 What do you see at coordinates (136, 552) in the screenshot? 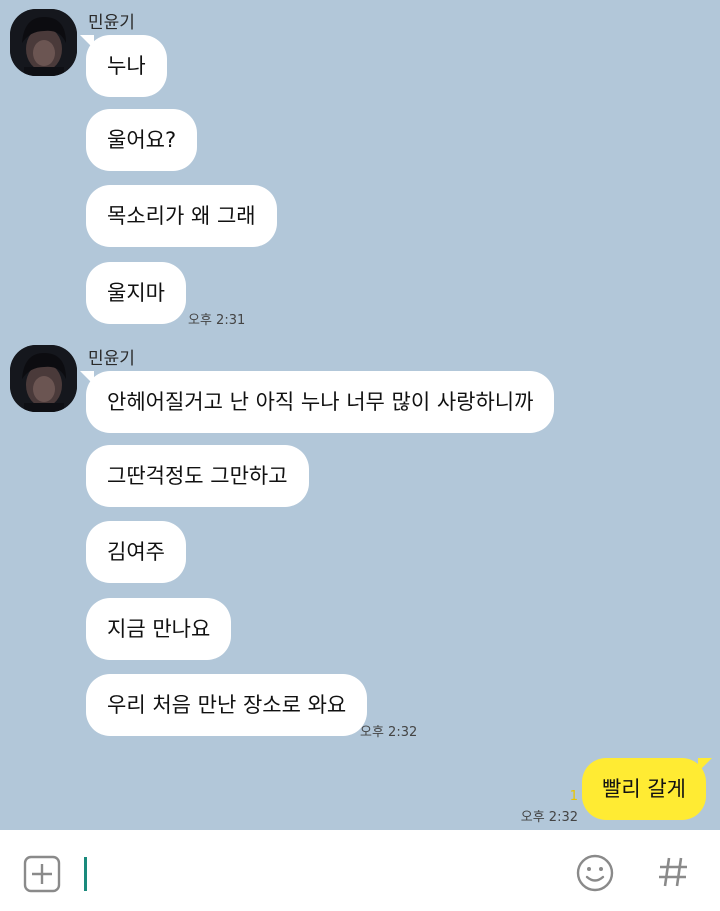
I see `message-bubble: 김여주` at bounding box center [136, 552].